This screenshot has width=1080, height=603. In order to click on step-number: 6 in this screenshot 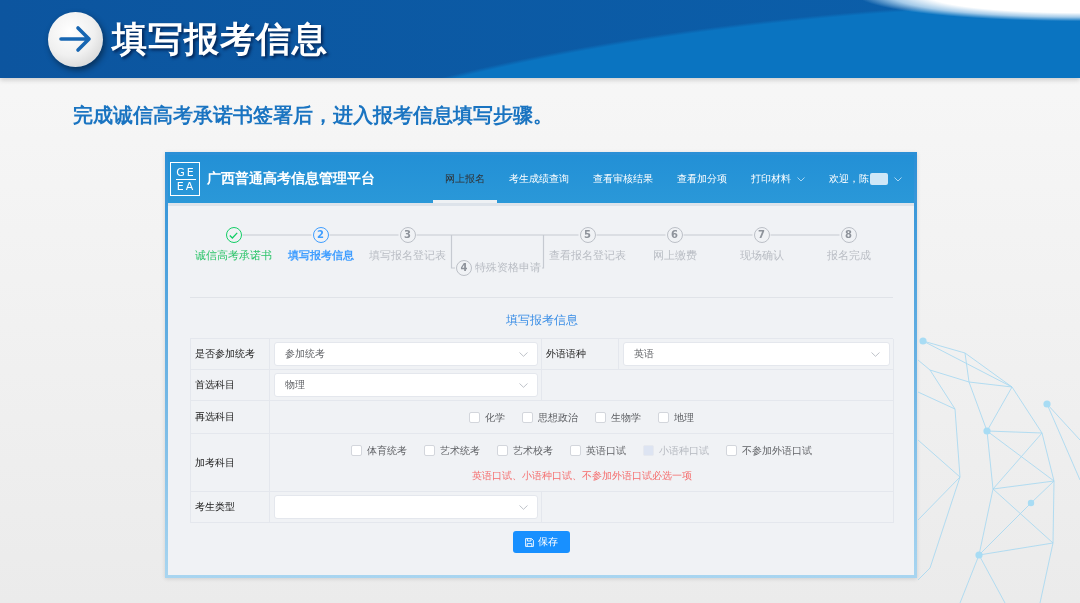, I will do `click(674, 235)`.